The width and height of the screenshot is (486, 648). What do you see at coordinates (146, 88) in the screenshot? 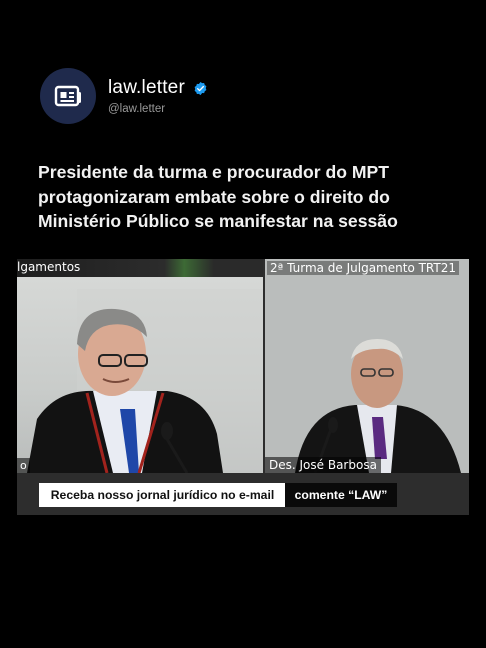
I see `account-name: law.letter` at bounding box center [146, 88].